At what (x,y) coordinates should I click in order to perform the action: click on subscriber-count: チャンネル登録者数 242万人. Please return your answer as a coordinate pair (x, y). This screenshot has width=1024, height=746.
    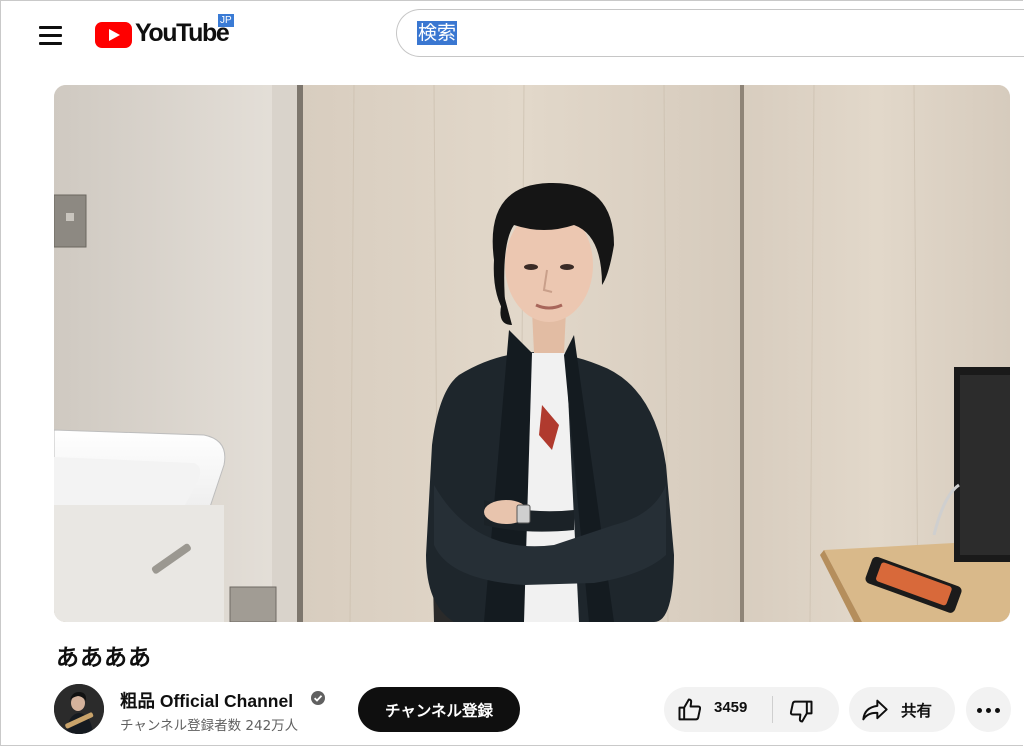
    Looking at the image, I should click on (209, 726).